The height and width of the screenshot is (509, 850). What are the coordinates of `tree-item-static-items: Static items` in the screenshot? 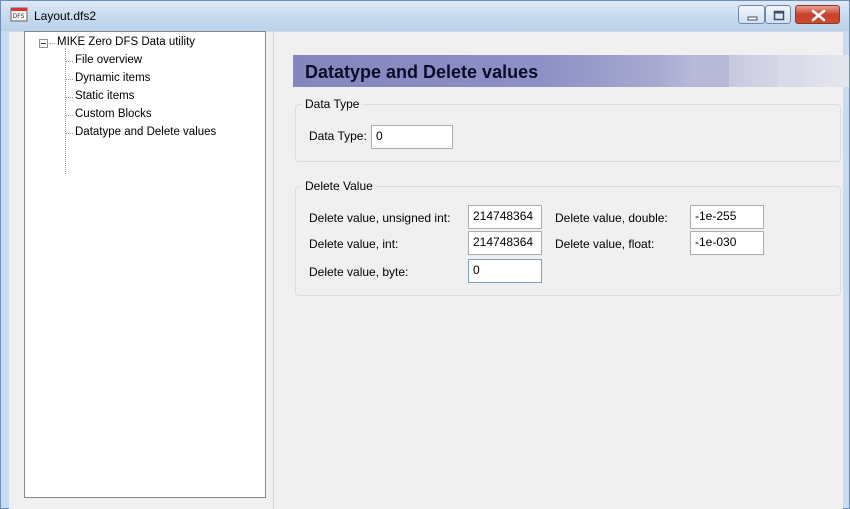 It's located at (104, 98).